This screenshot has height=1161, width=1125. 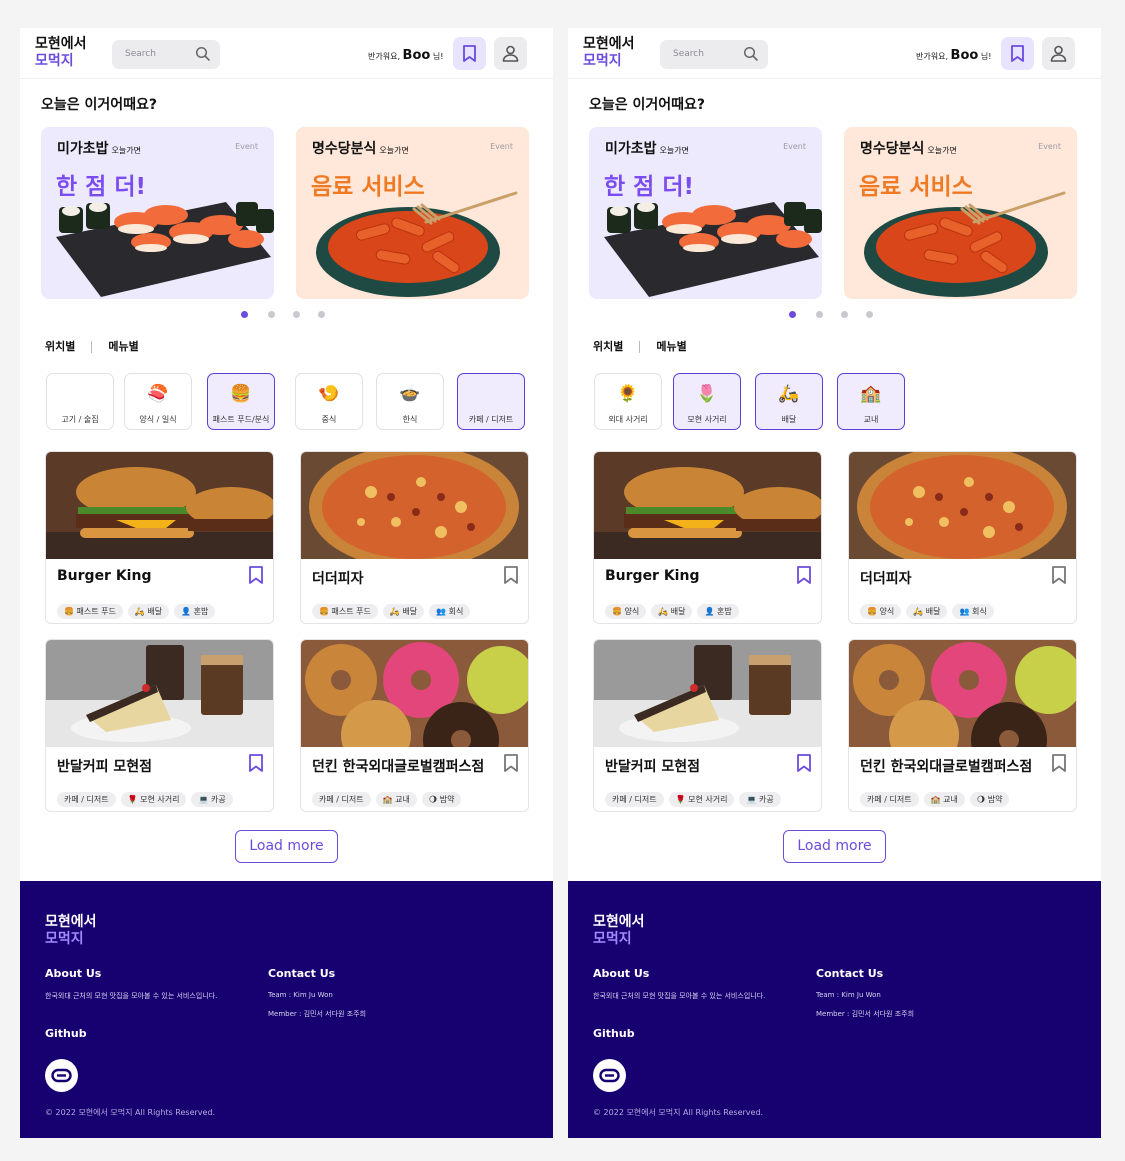 I want to click on burger-image, so click(x=707, y=505).